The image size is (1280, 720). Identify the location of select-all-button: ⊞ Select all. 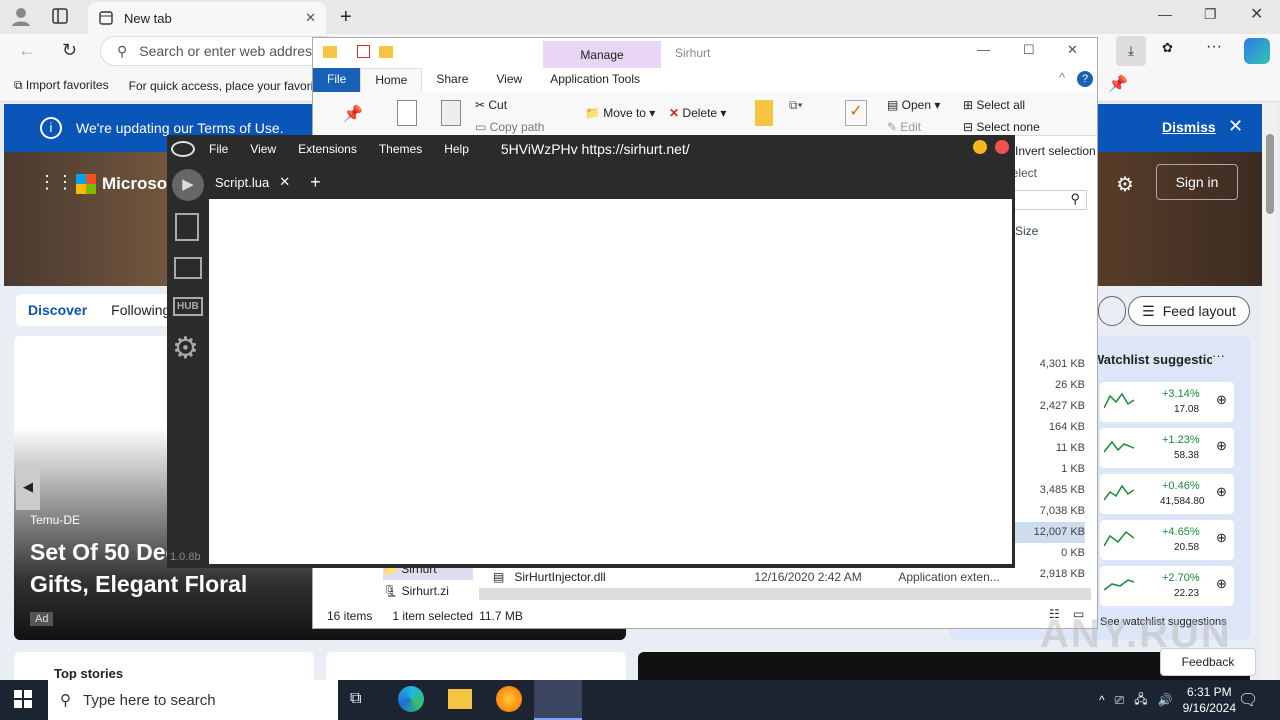
(994, 105).